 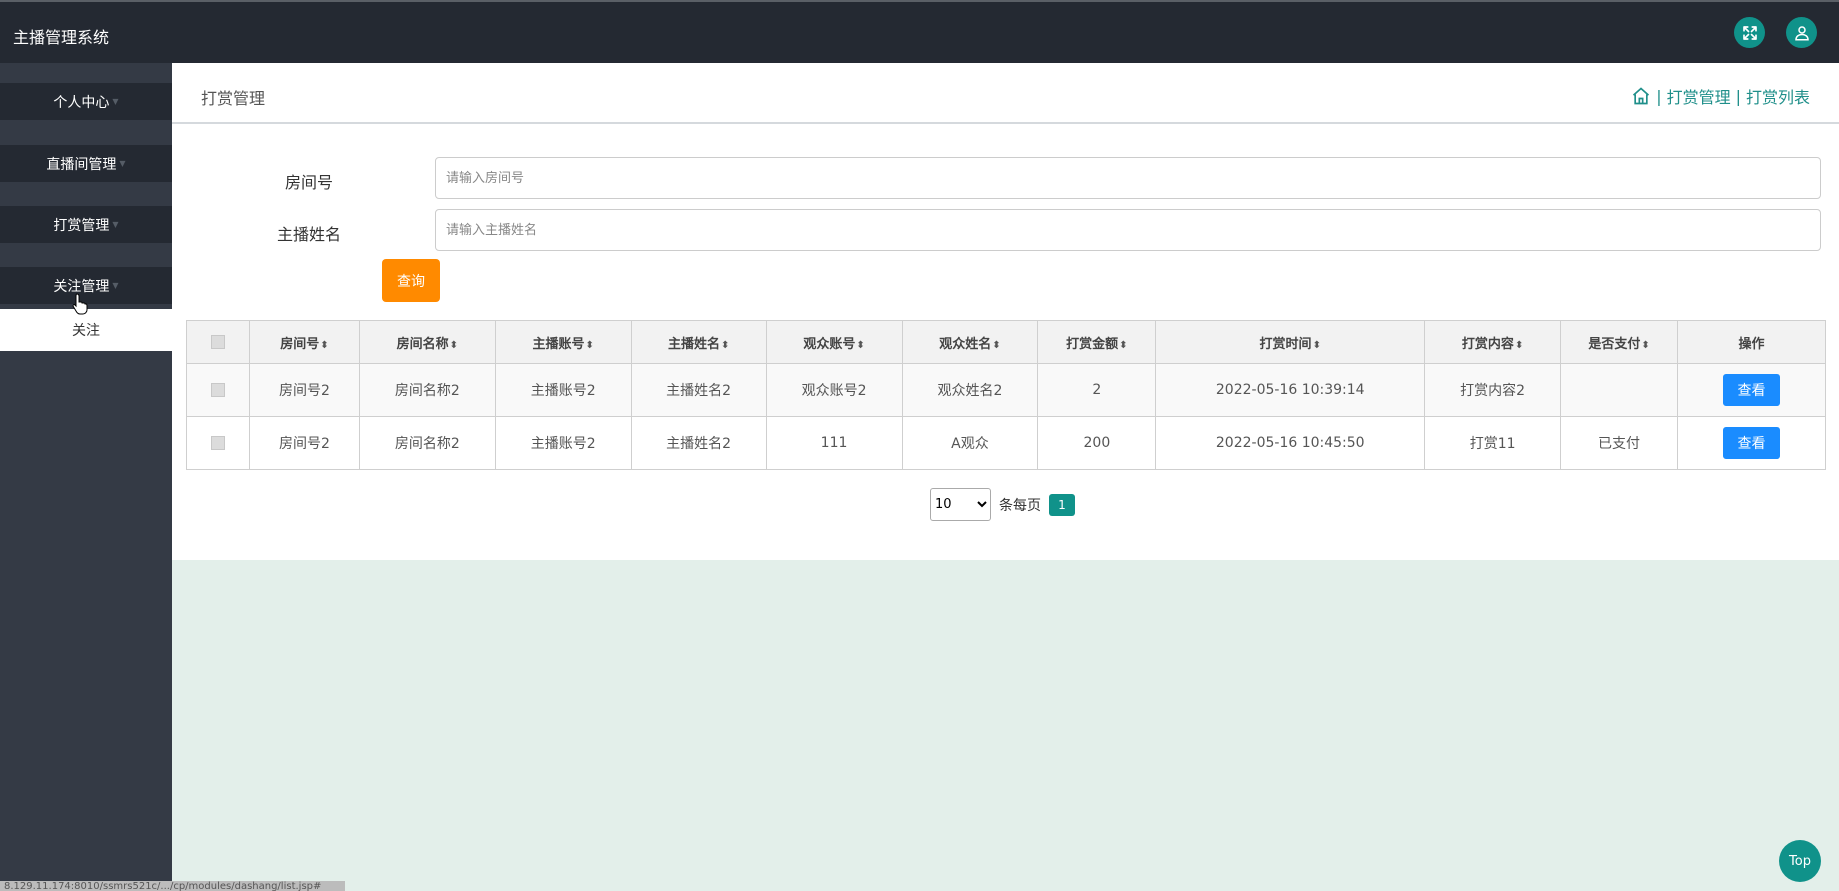 What do you see at coordinates (411, 280) in the screenshot?
I see `query-button: 查询` at bounding box center [411, 280].